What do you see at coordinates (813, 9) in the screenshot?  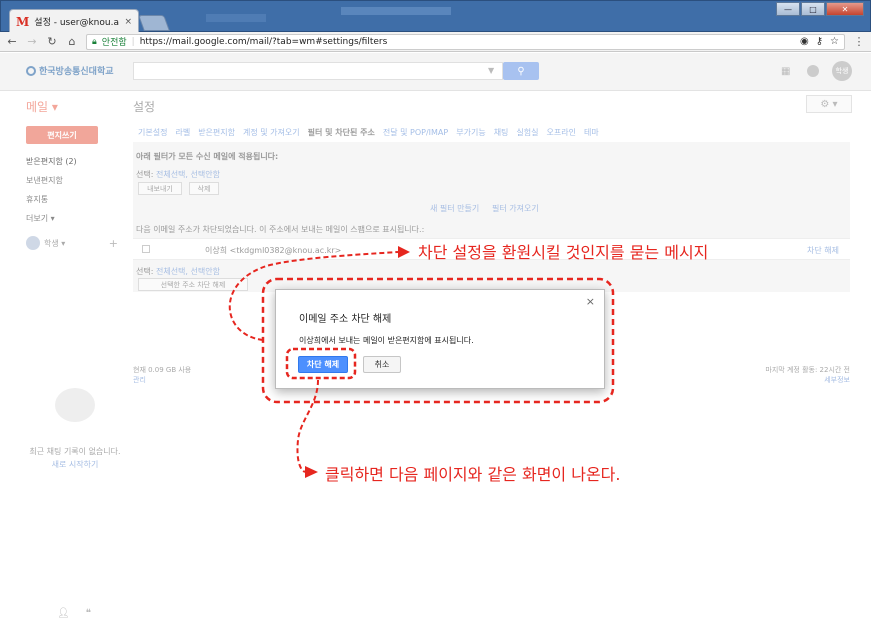 I see `maximize-button: □` at bounding box center [813, 9].